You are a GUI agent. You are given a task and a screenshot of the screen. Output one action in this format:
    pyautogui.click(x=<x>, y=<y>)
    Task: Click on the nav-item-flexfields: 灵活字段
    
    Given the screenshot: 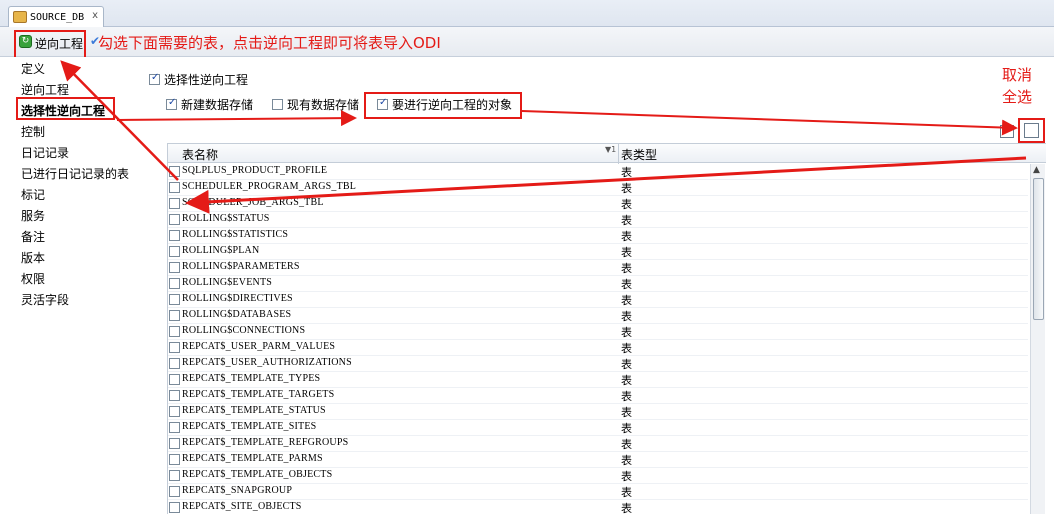 What is the action you would take?
    pyautogui.click(x=45, y=300)
    